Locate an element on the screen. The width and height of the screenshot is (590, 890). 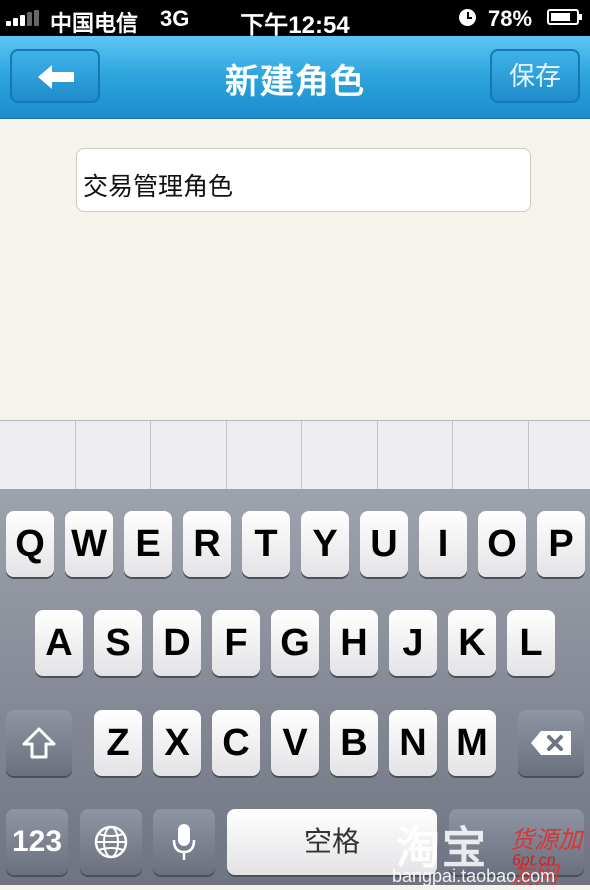
key-q: Q is located at coordinates (30, 544).